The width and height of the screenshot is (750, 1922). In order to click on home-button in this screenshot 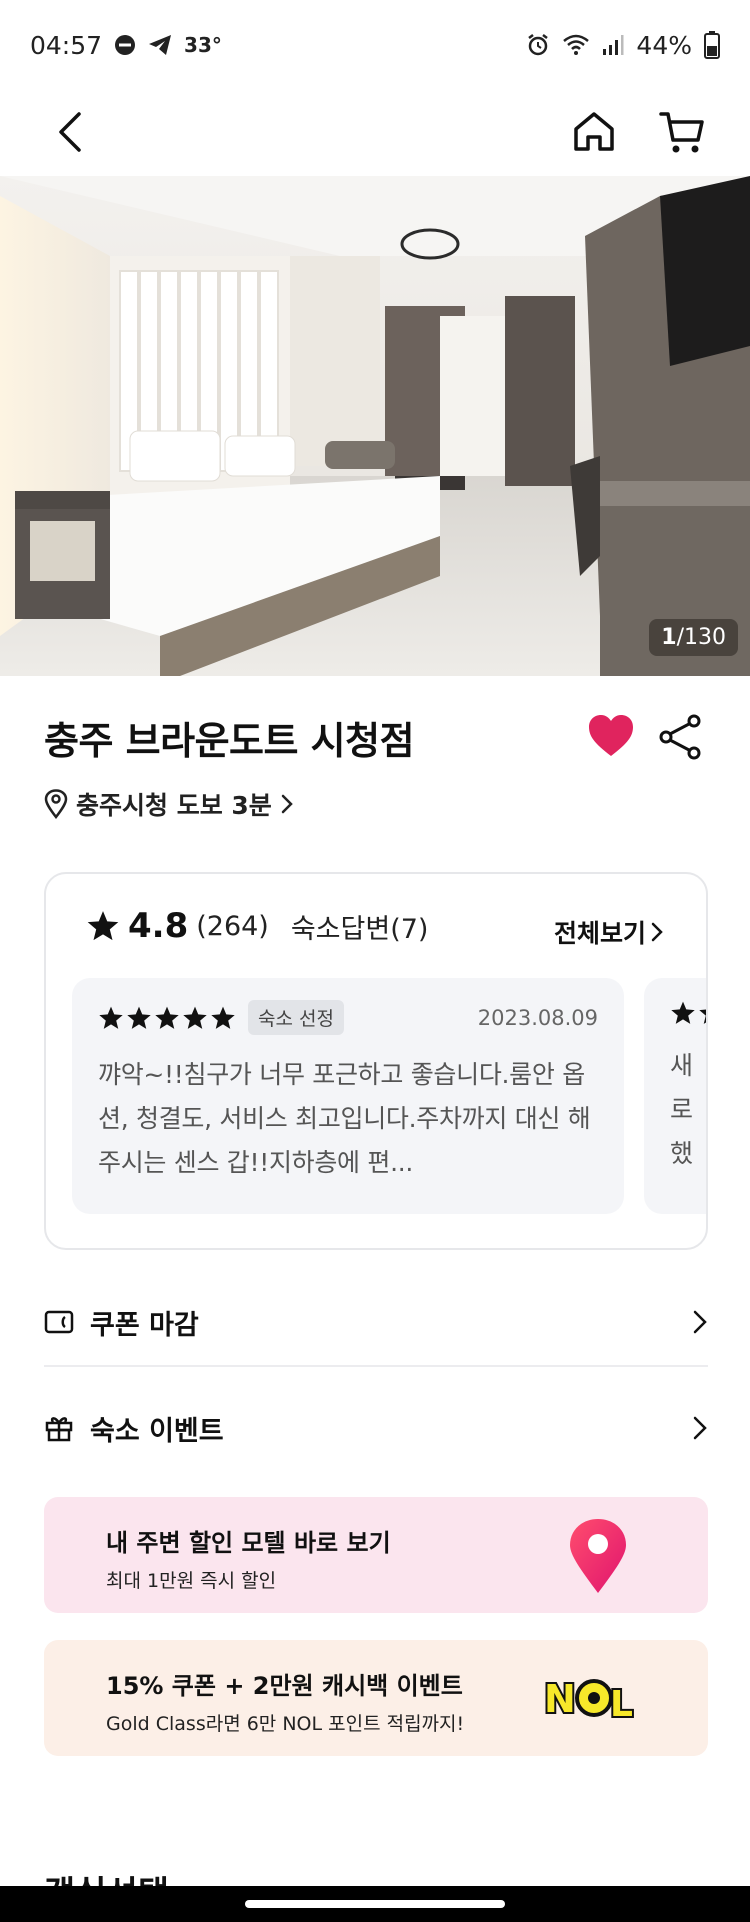, I will do `click(594, 132)`.